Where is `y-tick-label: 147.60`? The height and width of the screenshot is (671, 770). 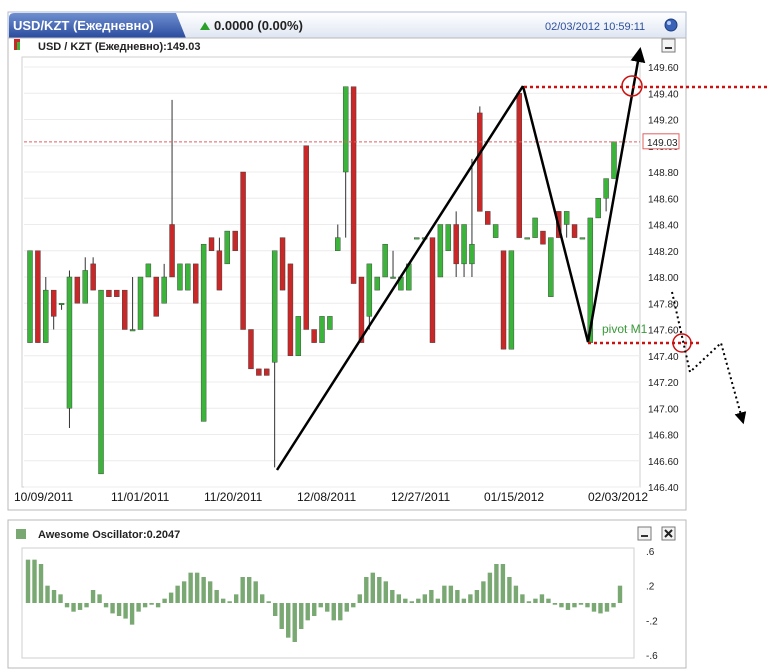 y-tick-label: 147.60 is located at coordinates (663, 331).